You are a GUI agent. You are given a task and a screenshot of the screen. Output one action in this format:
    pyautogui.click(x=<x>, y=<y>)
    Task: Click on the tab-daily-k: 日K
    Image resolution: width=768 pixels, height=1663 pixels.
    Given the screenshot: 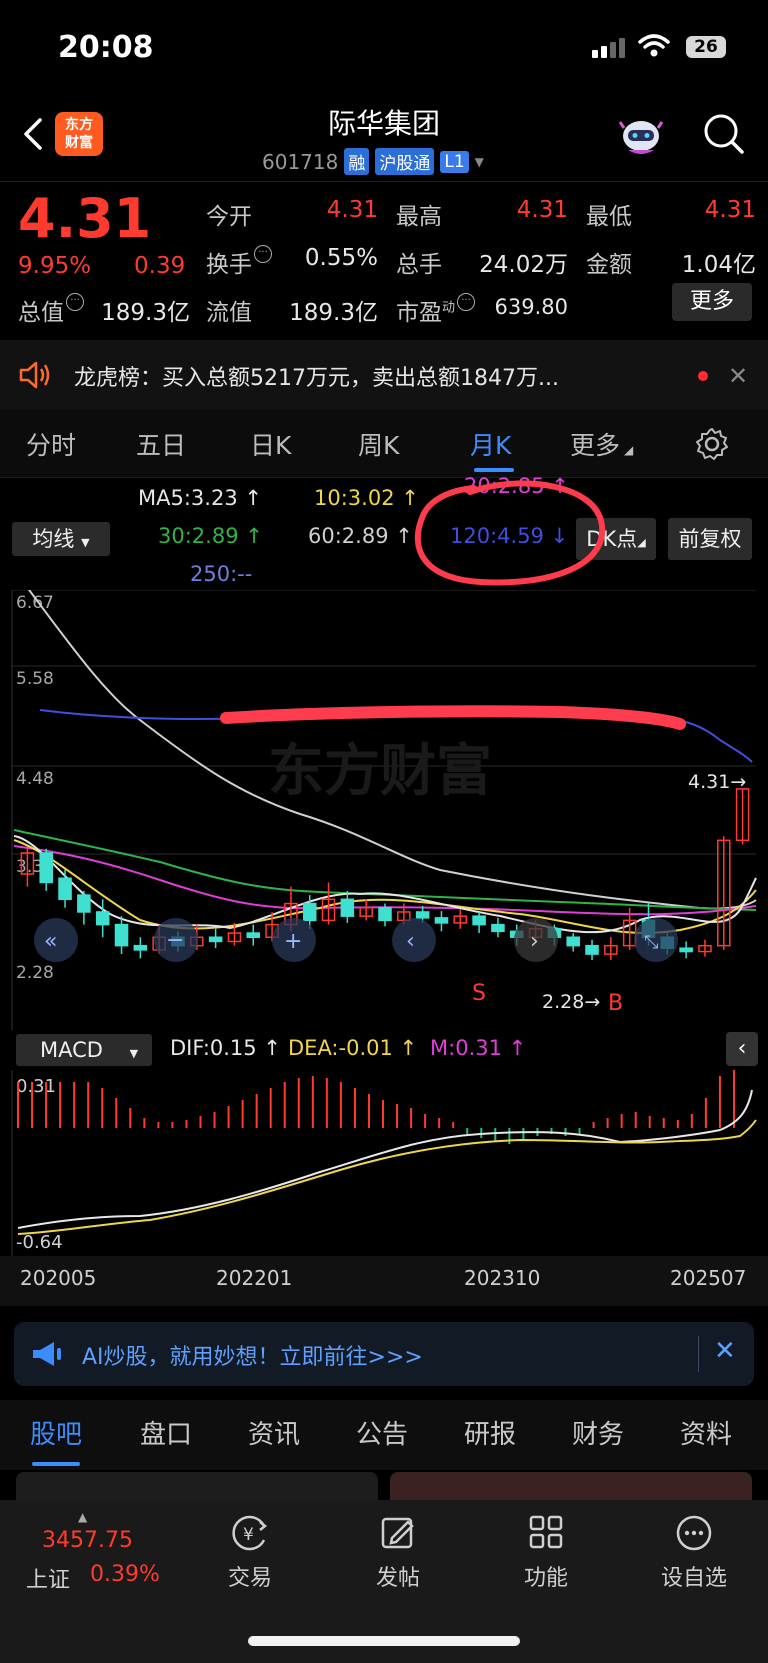 What is the action you would take?
    pyautogui.click(x=270, y=444)
    